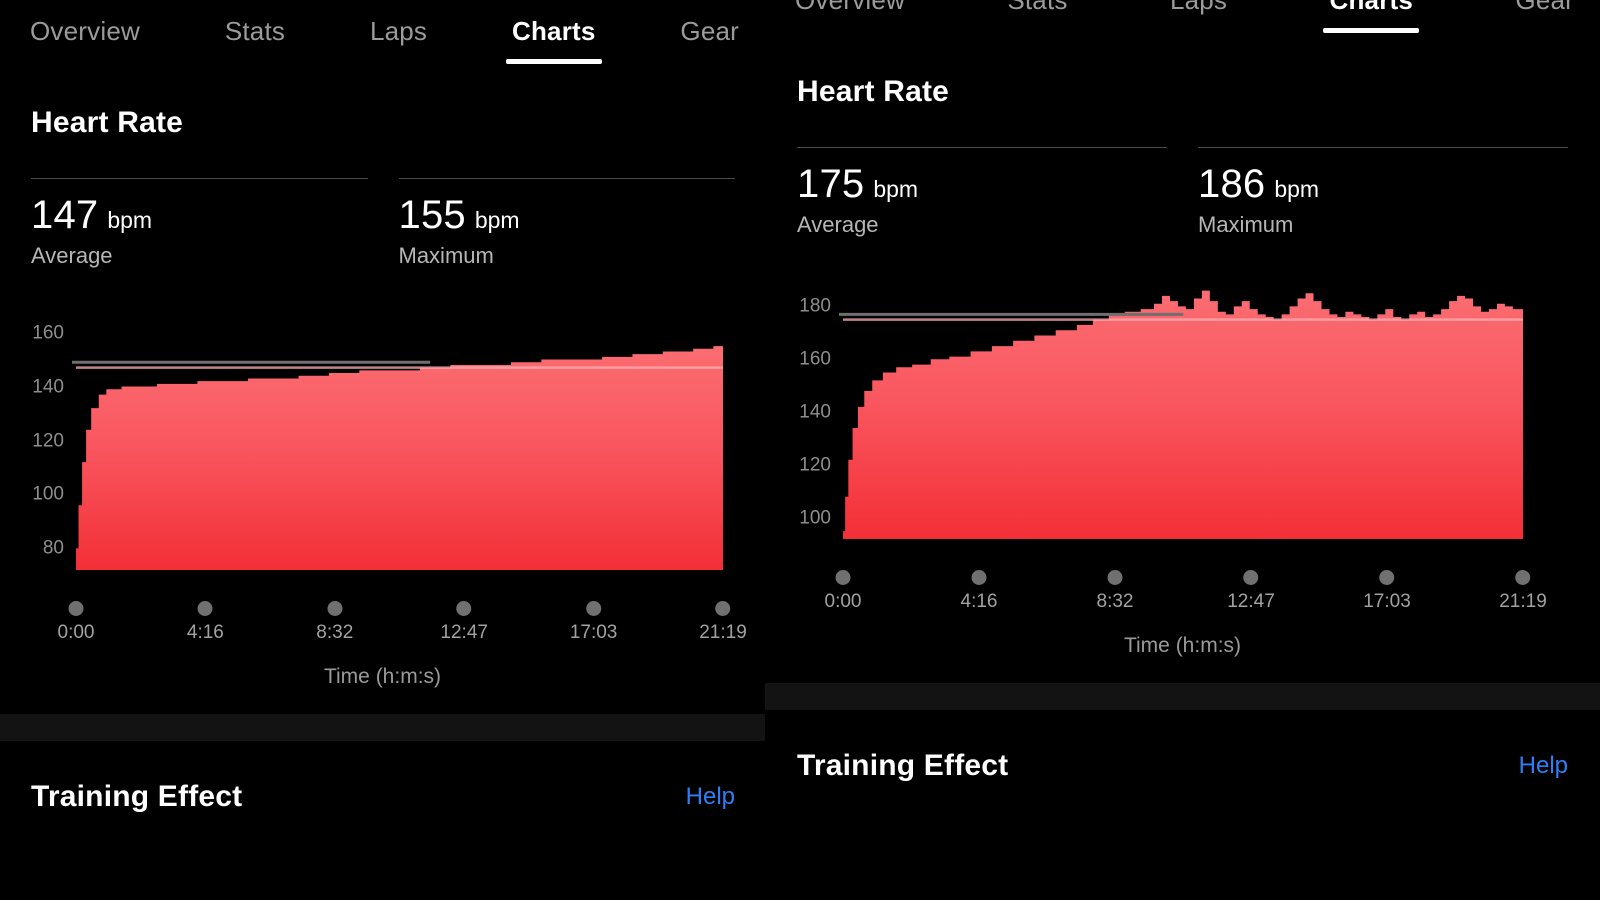  What do you see at coordinates (815, 518) in the screenshot?
I see `y-axis-tick-label: 100` at bounding box center [815, 518].